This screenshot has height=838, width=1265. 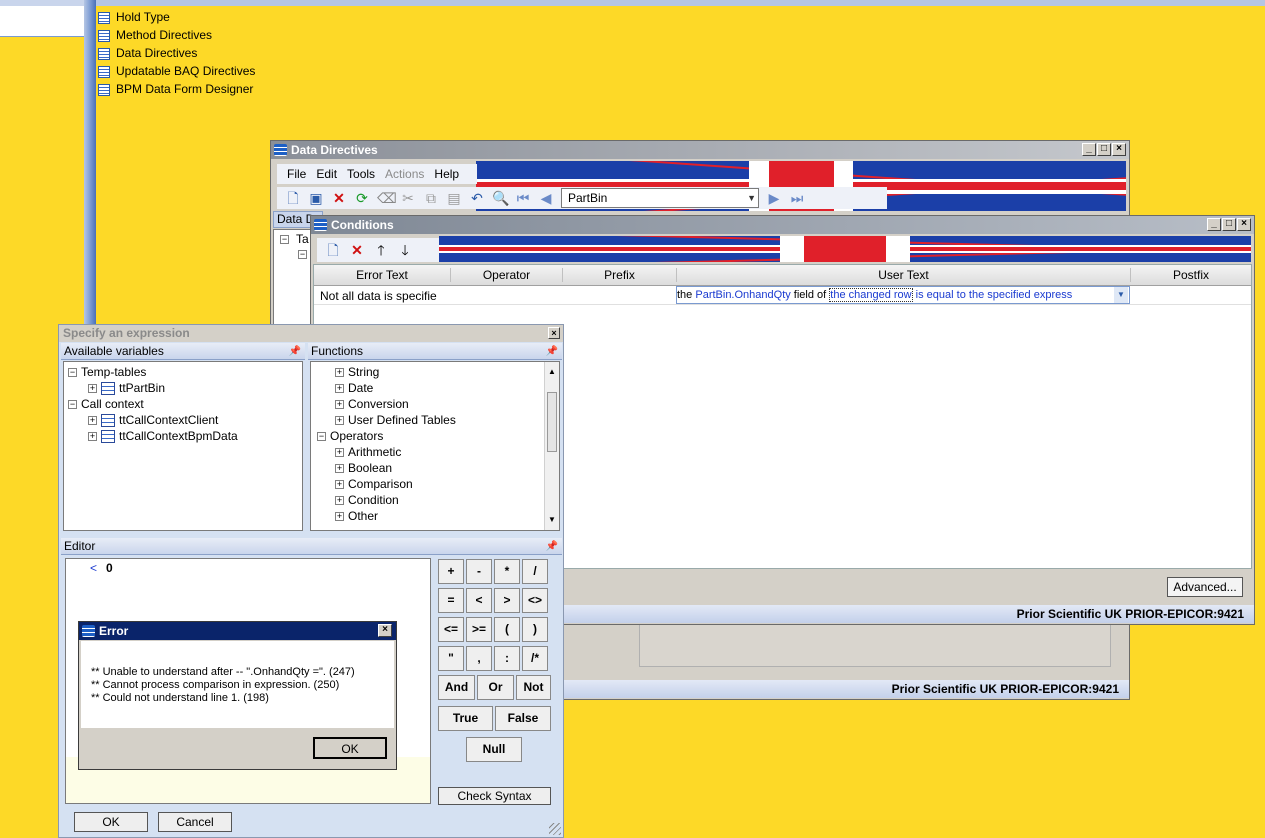 I want to click on maximize-button: □, so click(x=1229, y=224).